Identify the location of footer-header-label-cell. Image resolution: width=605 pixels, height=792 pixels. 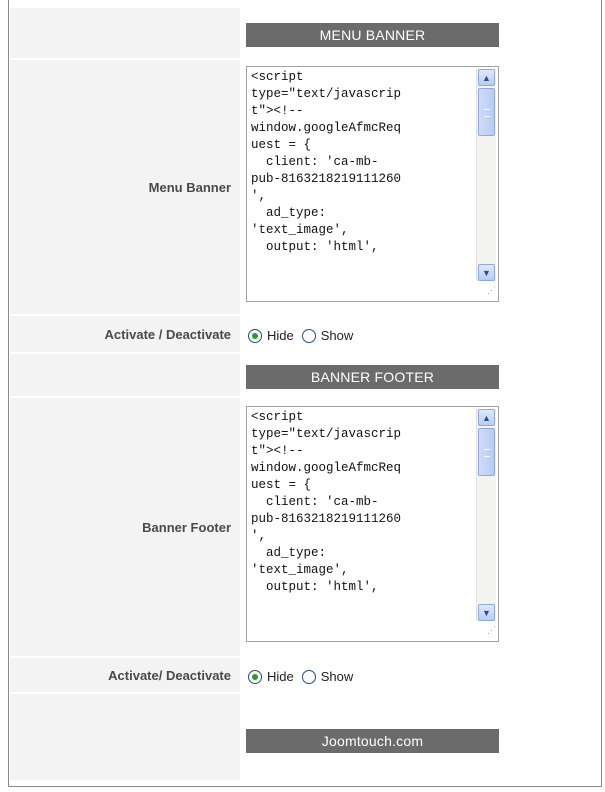
(125, 375).